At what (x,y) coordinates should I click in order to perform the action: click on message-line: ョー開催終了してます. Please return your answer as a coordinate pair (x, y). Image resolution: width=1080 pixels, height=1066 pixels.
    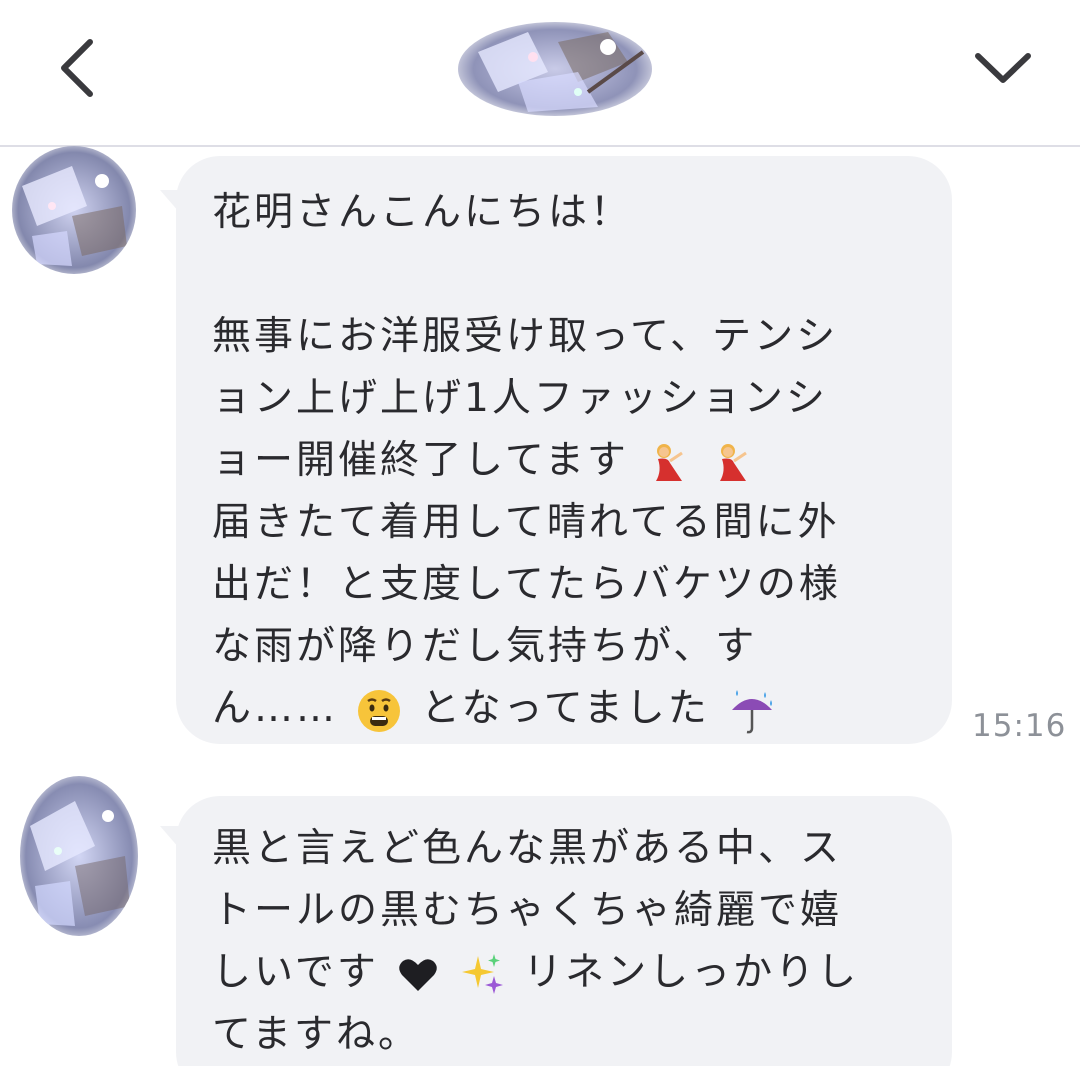
    Looking at the image, I should click on (582, 461).